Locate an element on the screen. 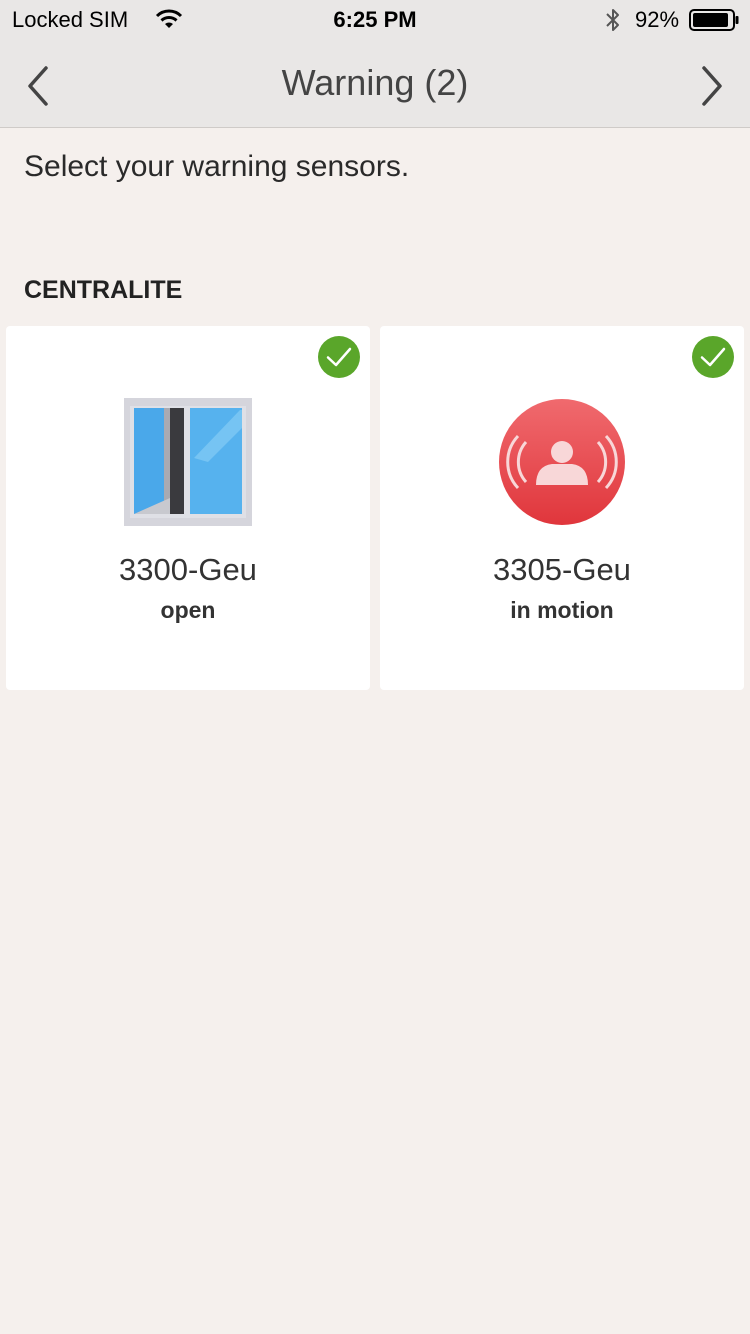  page-title: Warning (2) is located at coordinates (375, 82).